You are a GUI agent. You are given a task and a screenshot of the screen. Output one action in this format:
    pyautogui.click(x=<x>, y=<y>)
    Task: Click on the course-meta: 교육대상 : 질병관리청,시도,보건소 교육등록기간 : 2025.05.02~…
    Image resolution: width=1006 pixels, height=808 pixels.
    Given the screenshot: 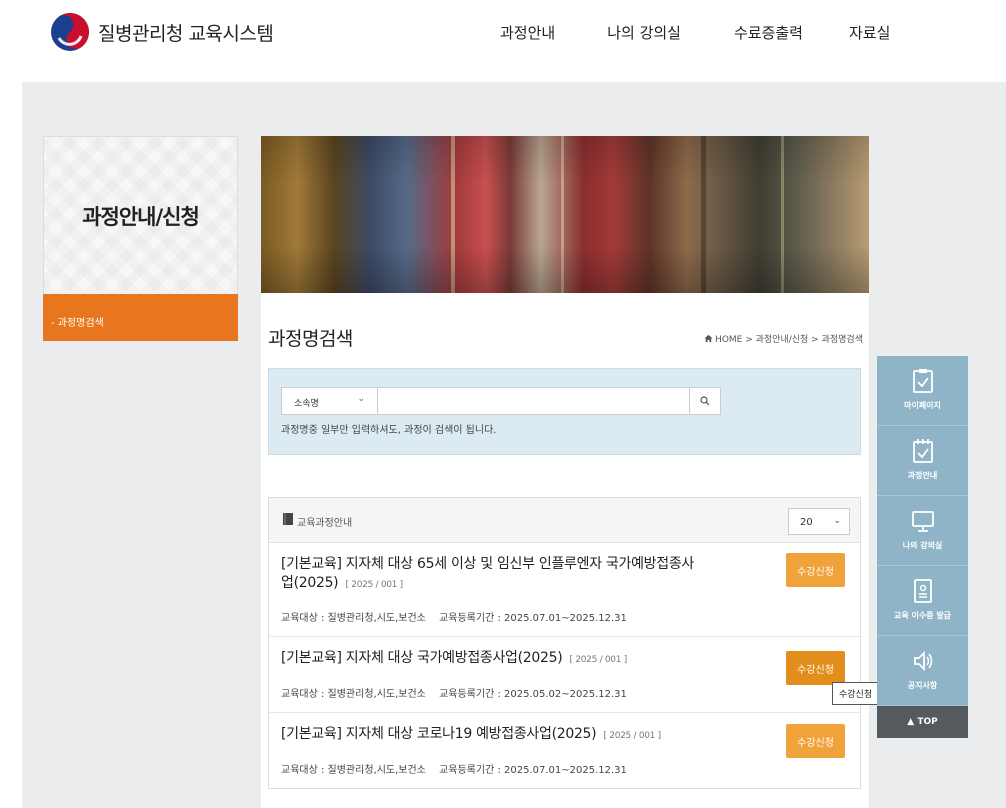 What is the action you would take?
    pyautogui.click(x=454, y=692)
    